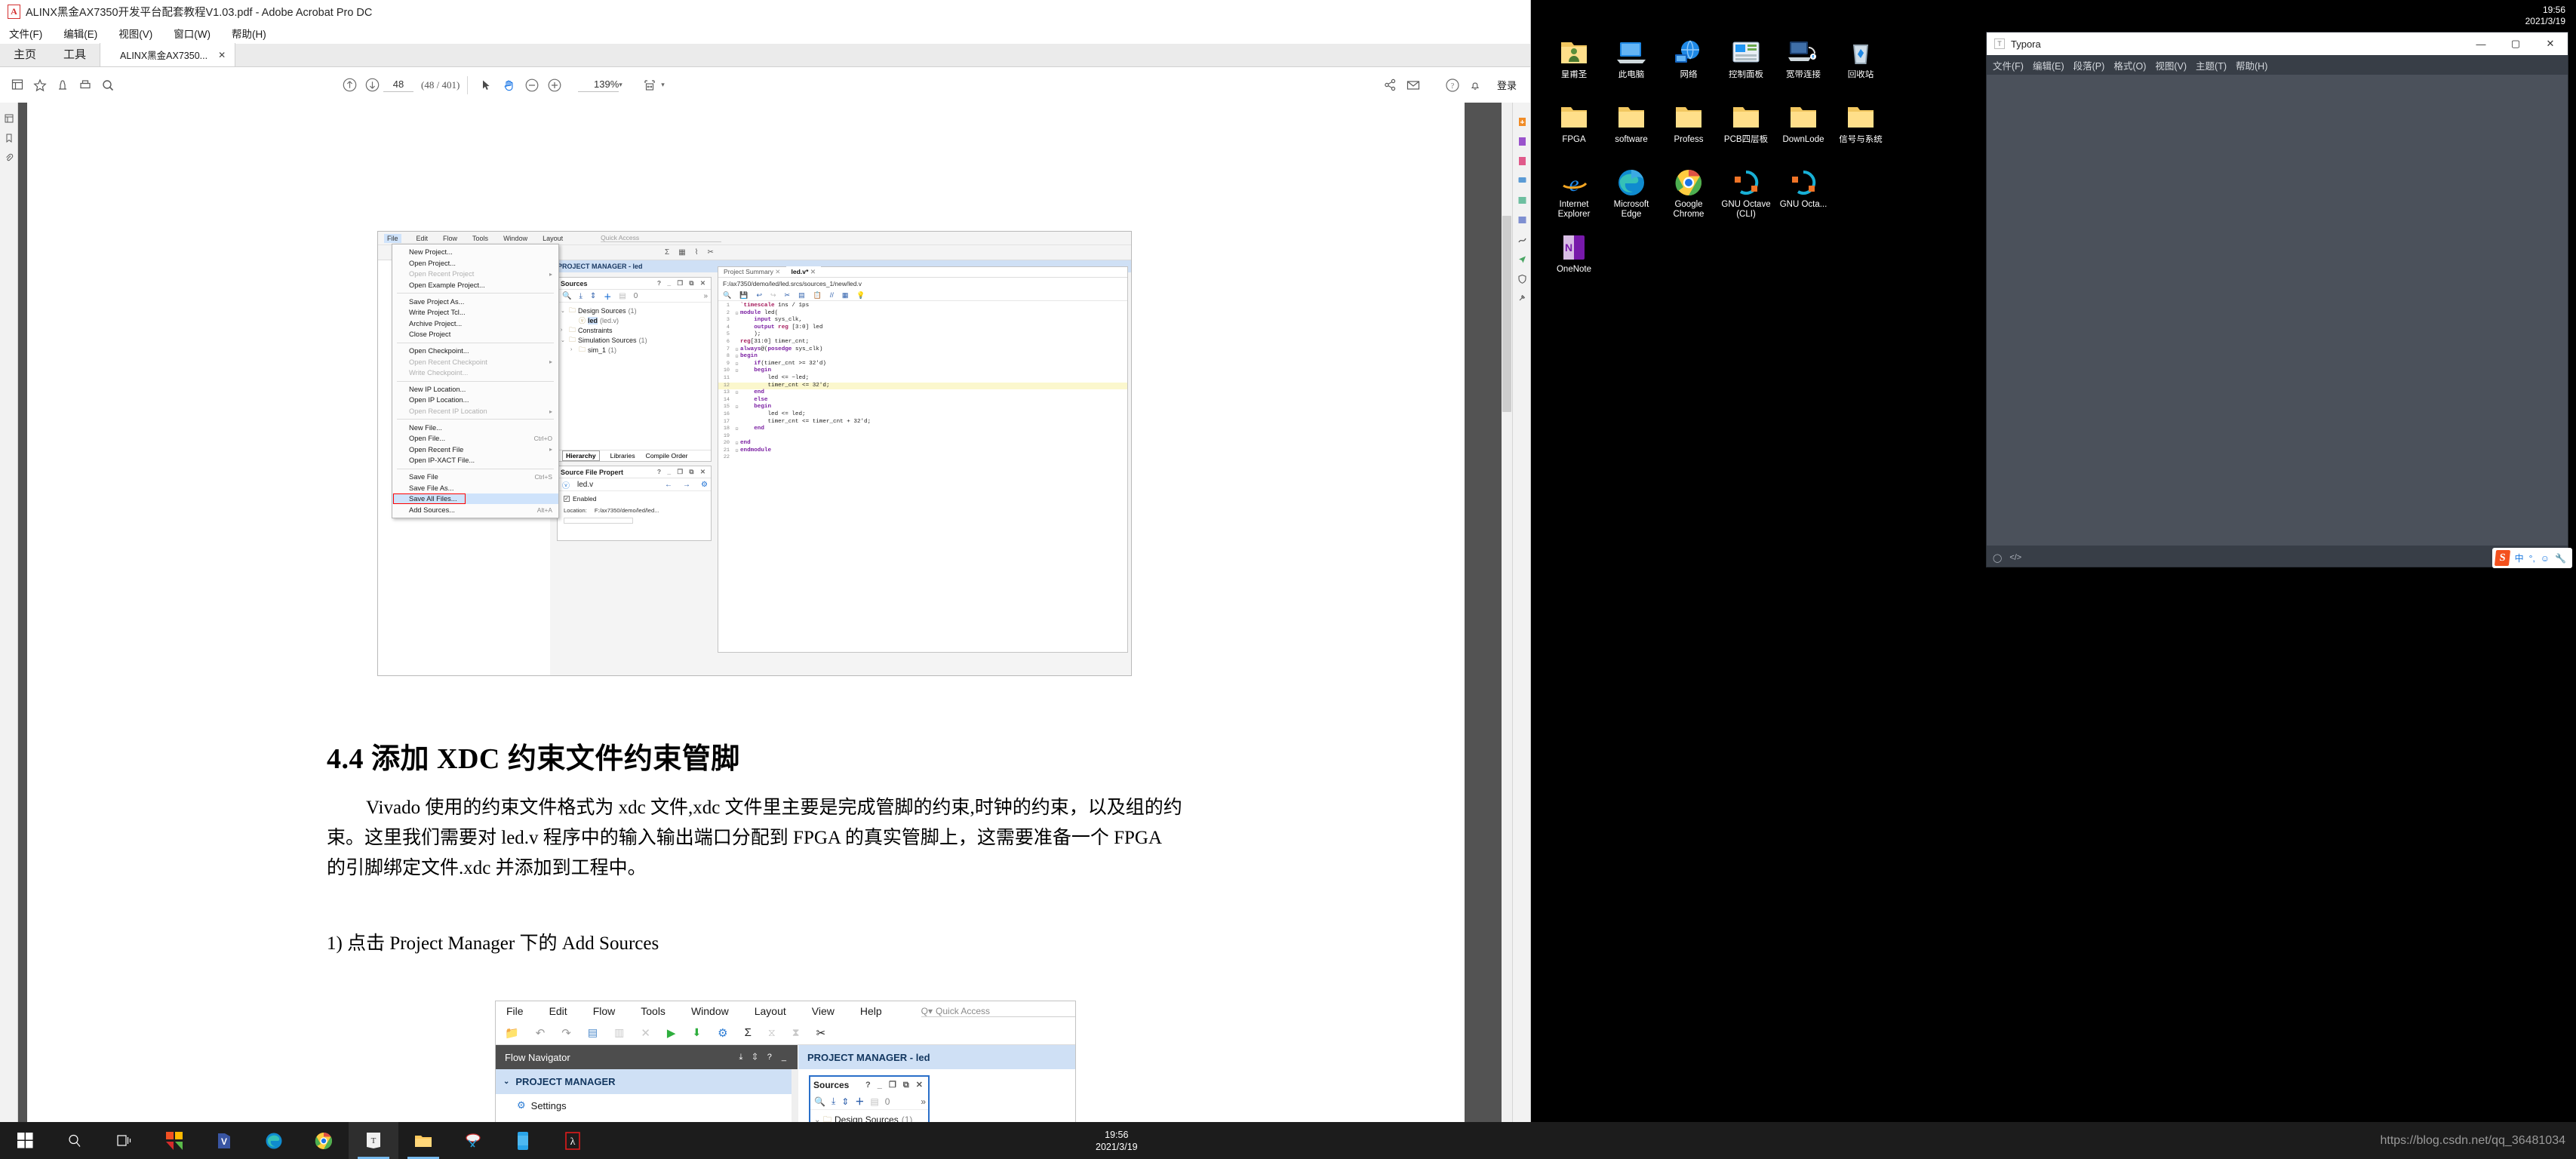  I want to click on sources-tab-libraries: Libraries, so click(622, 456).